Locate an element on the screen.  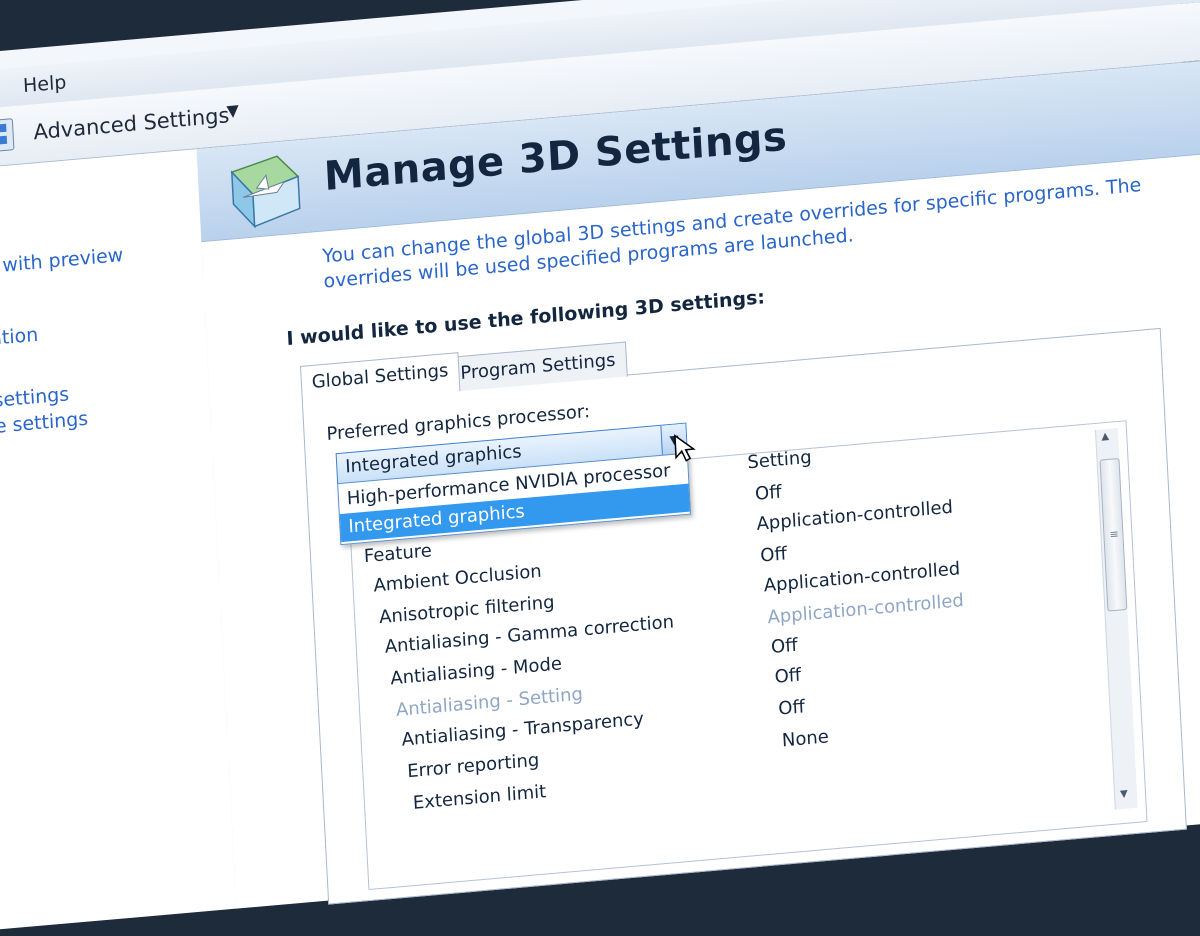
view-grid-icon is located at coordinates (7, 135).